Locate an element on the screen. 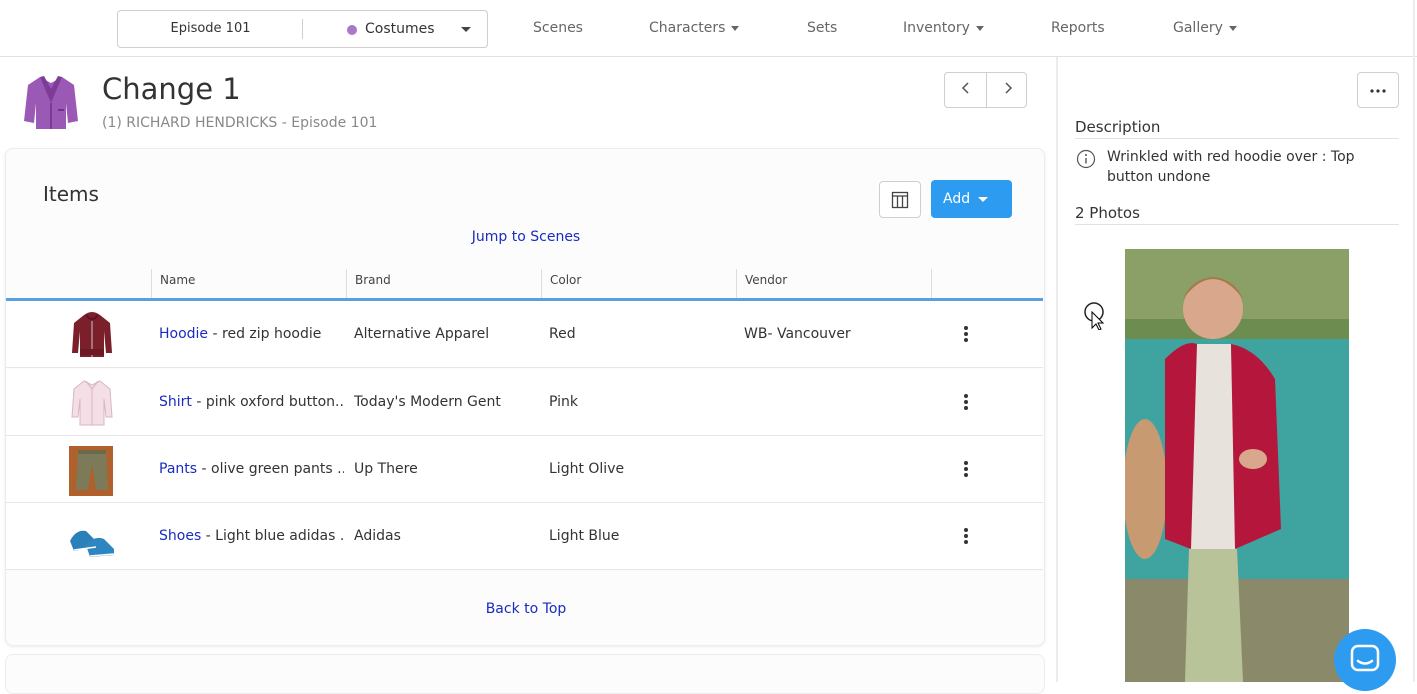 The width and height of the screenshot is (1417, 694). hoodie-thumbnail is located at coordinates (92, 334).